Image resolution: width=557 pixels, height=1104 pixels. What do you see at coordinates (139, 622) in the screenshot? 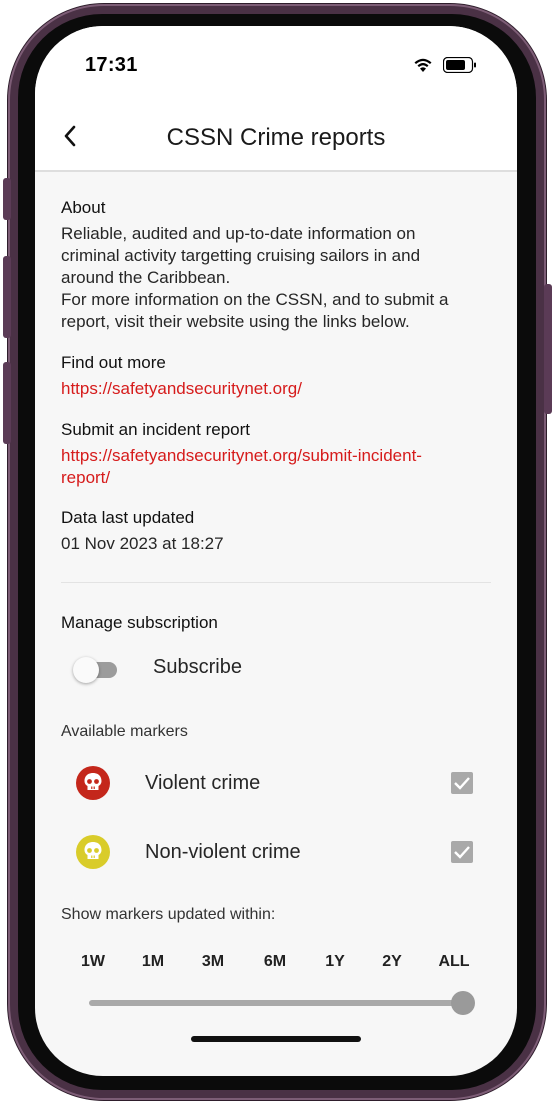
I see `subscription-heading: Manage subscription` at bounding box center [139, 622].